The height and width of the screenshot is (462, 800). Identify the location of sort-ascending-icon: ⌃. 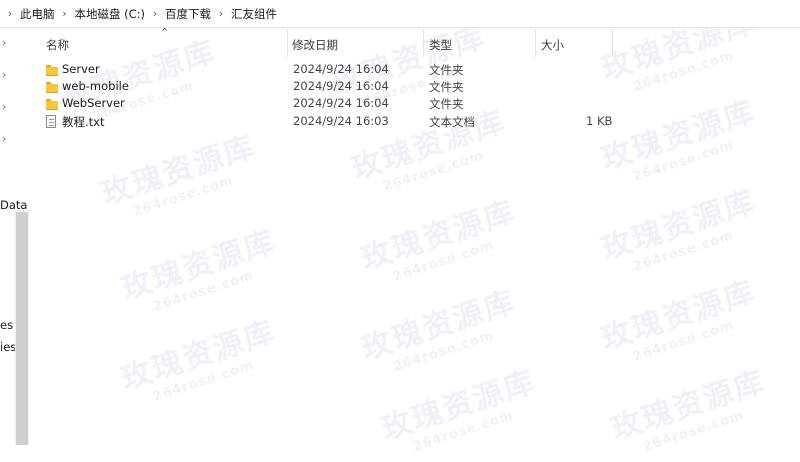
(165, 32).